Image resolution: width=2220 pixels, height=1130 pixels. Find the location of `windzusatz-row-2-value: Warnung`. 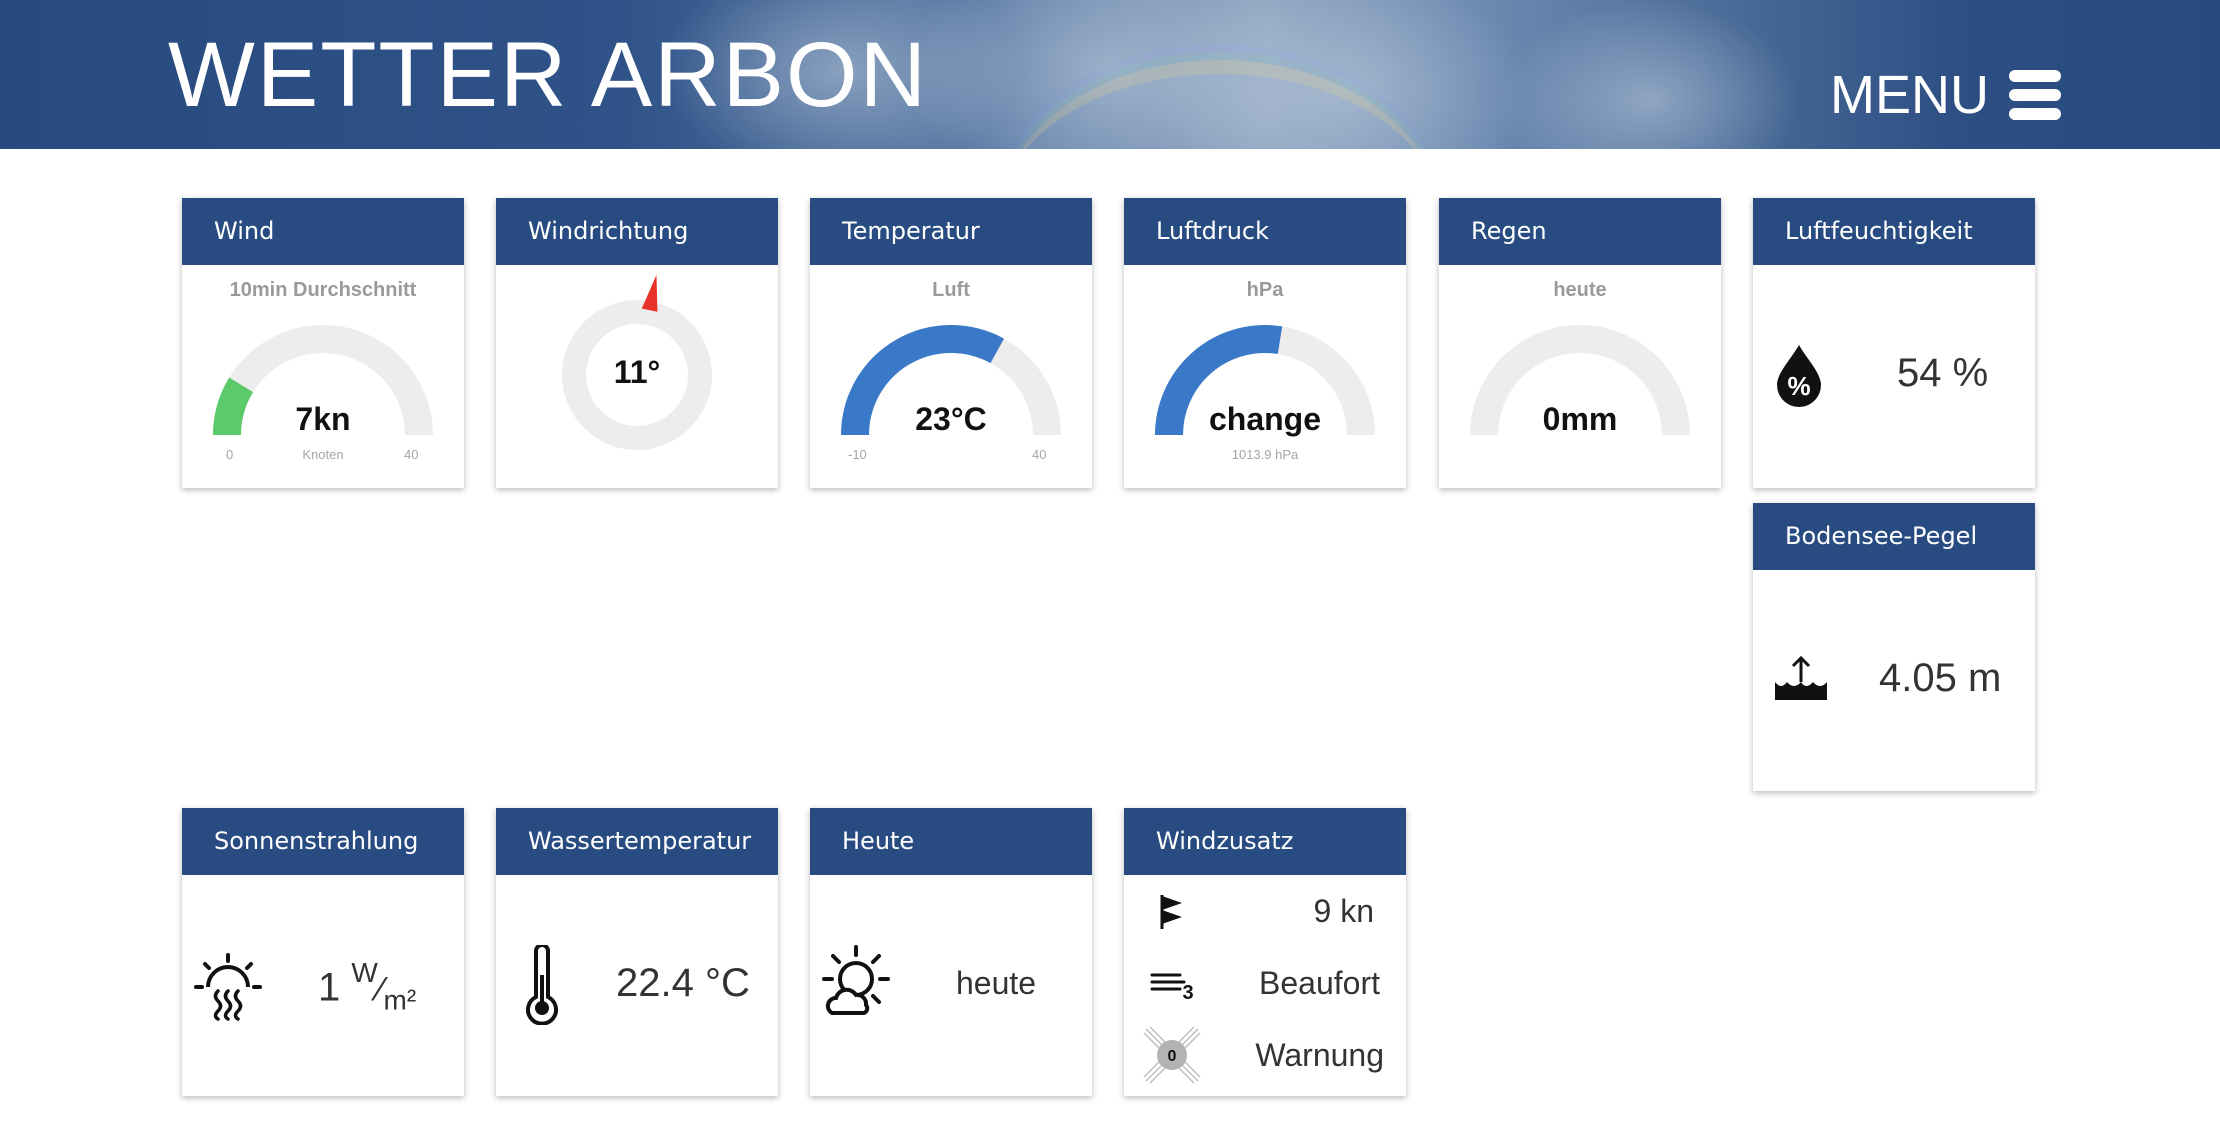

windzusatz-row-2-value: Warnung is located at coordinates (1319, 1055).